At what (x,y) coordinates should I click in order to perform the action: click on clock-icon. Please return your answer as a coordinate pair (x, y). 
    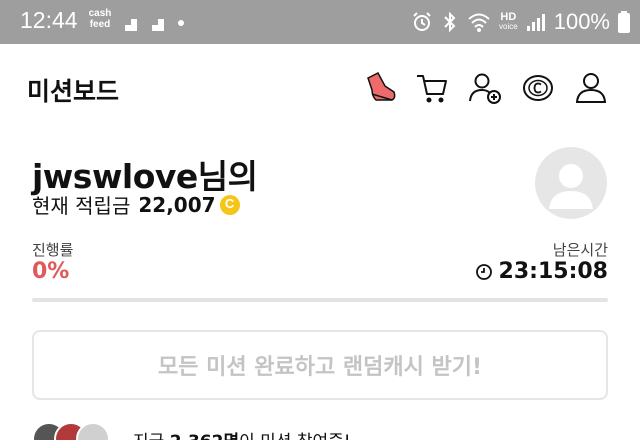
    Looking at the image, I should click on (483, 271).